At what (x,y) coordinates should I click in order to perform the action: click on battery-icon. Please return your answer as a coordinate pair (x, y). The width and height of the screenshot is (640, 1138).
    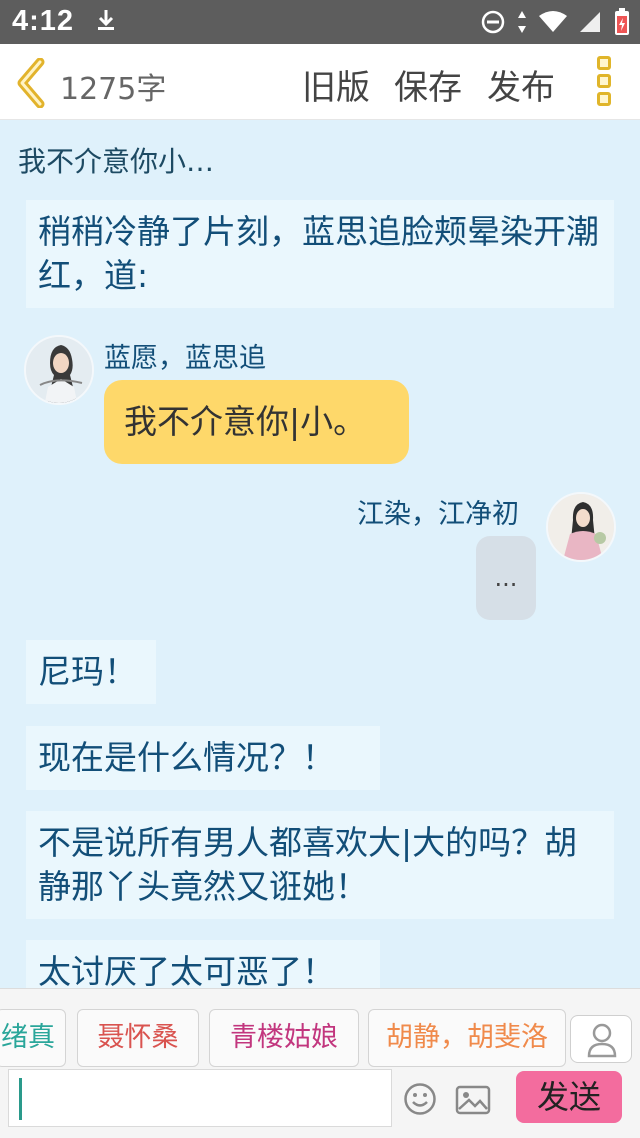
    Looking at the image, I should click on (622, 24).